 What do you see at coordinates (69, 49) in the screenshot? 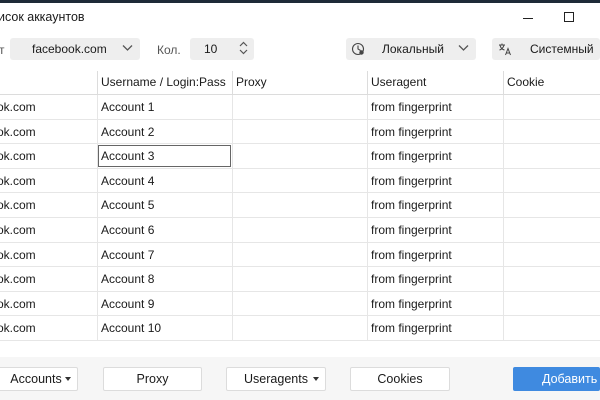
I see `site-value: facebook.com` at bounding box center [69, 49].